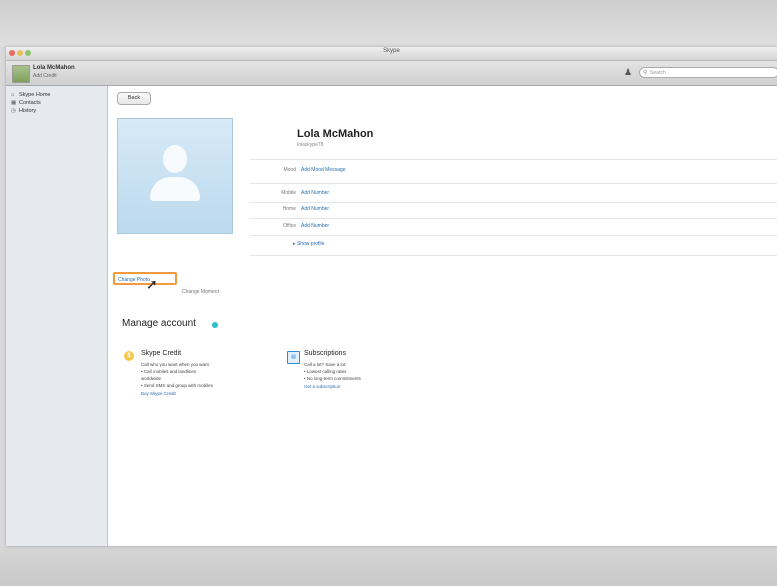  Describe the element at coordinates (325, 364) in the screenshot. I see `subscriptions-line: Call a lot? Save a lot.` at that location.